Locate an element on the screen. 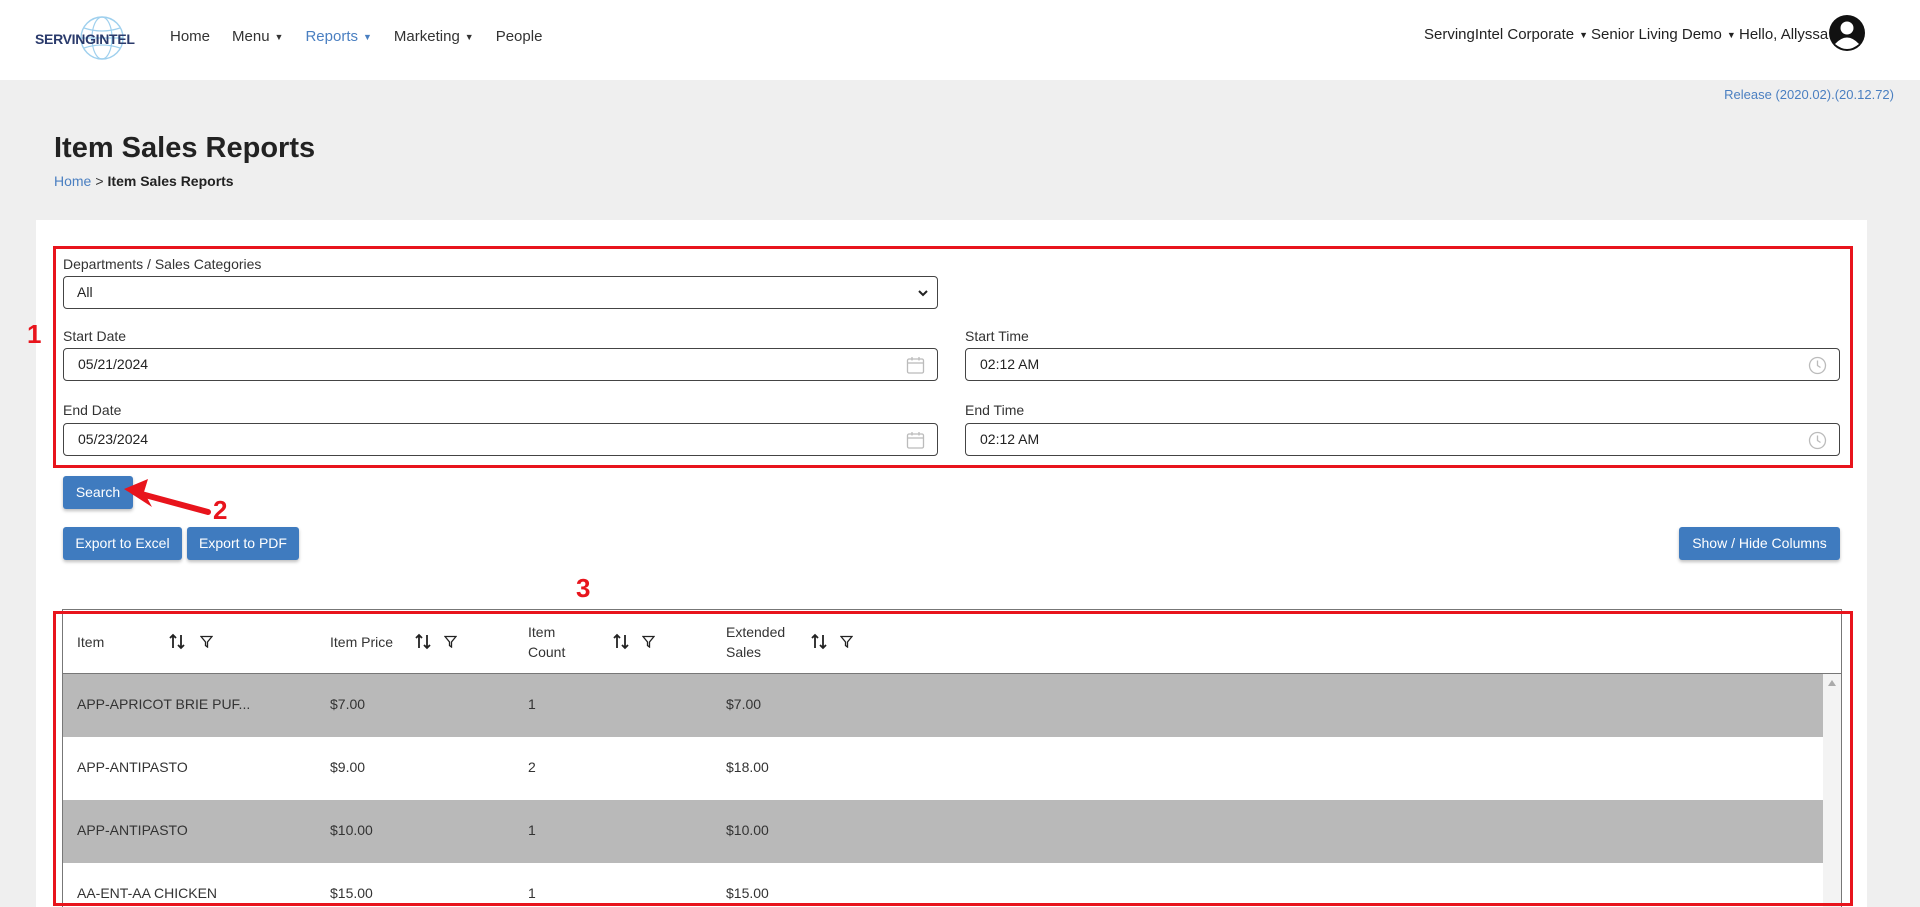 Image resolution: width=1920 pixels, height=907 pixels. nav-menu: Menu ▼ is located at coordinates (257, 36).